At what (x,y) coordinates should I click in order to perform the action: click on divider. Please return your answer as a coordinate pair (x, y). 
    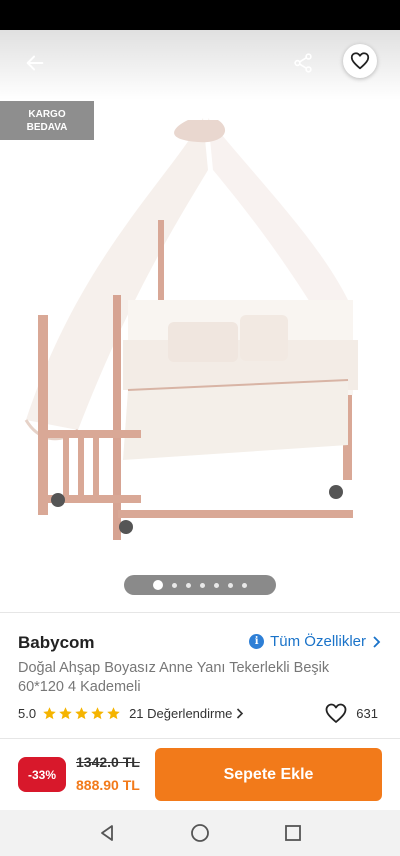
    Looking at the image, I should click on (200, 612).